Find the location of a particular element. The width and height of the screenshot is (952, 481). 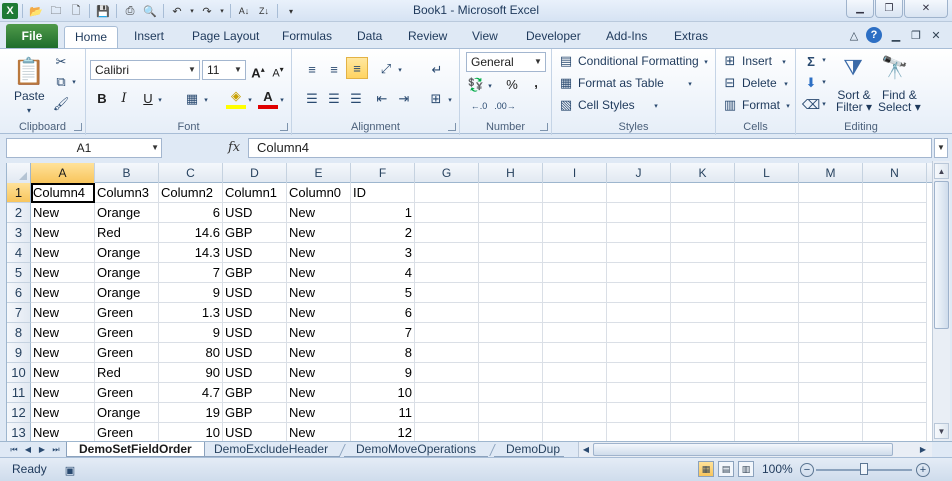

align-middle-icon: ≡ is located at coordinates (334, 69).